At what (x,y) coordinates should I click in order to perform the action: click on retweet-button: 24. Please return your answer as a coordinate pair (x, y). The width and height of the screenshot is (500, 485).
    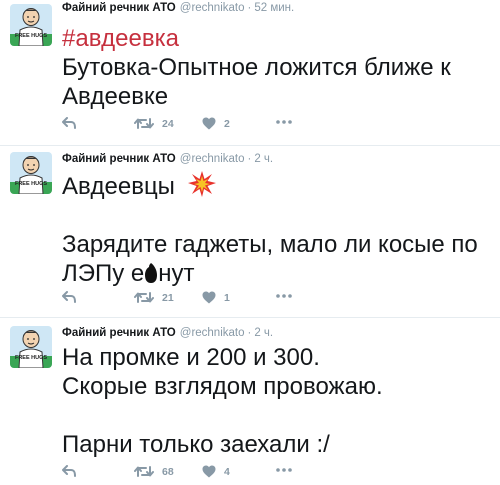
    Looking at the image, I should click on (154, 123).